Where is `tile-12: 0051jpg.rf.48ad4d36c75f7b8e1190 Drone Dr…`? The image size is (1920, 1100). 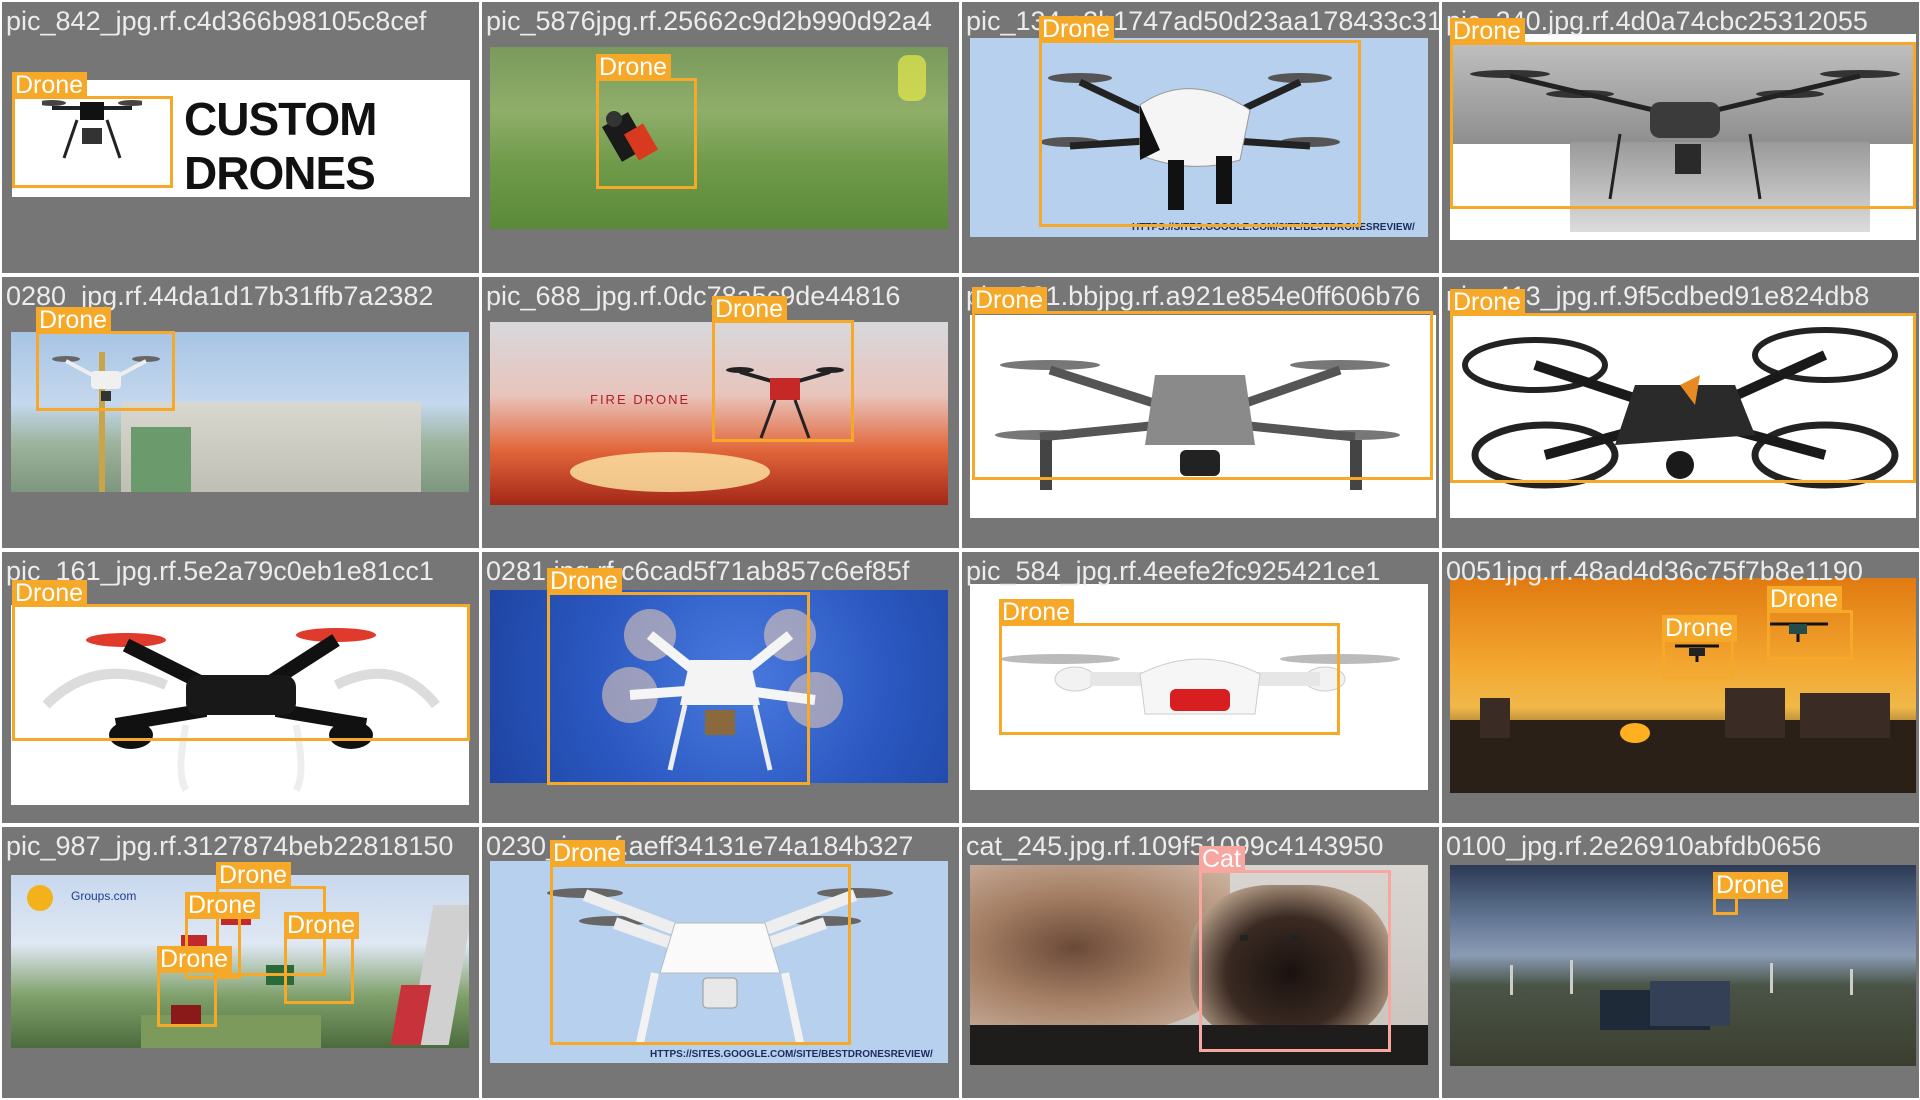
tile-12: 0051jpg.rf.48ad4d36c75f7b8e1190 Drone Dr… is located at coordinates (1680, 687).